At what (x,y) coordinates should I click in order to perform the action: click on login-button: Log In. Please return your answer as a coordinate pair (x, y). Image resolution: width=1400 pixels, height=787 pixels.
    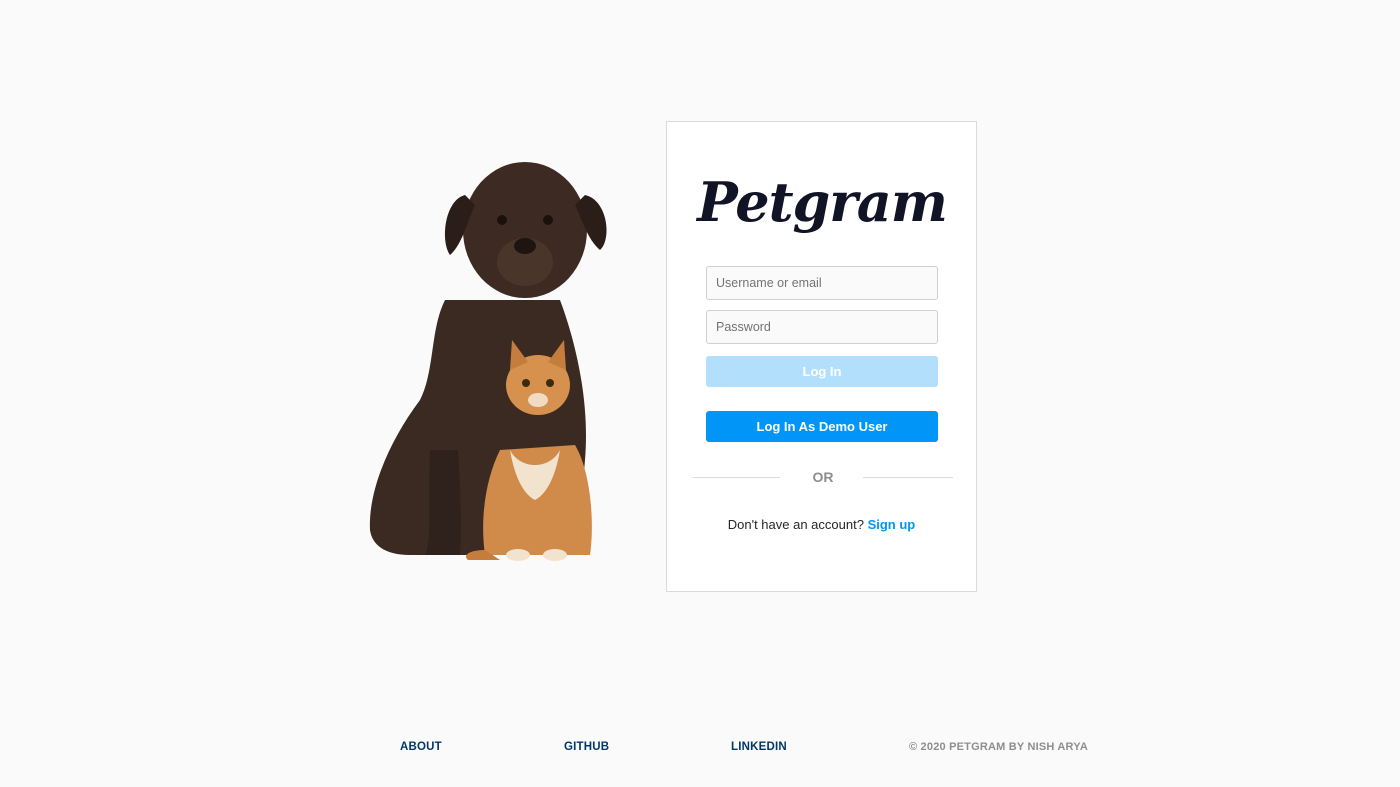
    Looking at the image, I should click on (822, 371).